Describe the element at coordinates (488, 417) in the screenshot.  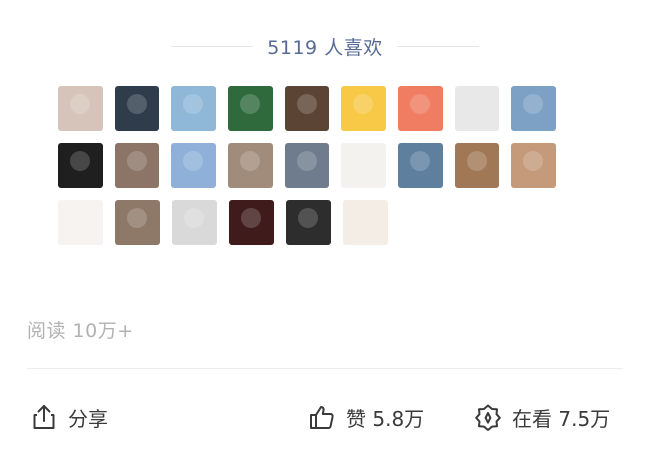
I see `watching-icon` at that location.